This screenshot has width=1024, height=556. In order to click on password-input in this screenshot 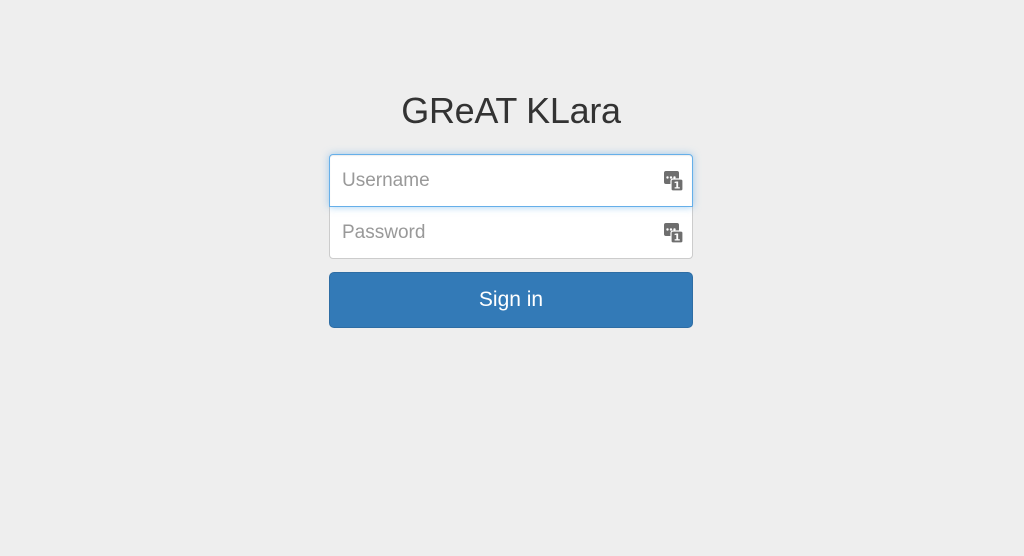, I will do `click(511, 232)`.